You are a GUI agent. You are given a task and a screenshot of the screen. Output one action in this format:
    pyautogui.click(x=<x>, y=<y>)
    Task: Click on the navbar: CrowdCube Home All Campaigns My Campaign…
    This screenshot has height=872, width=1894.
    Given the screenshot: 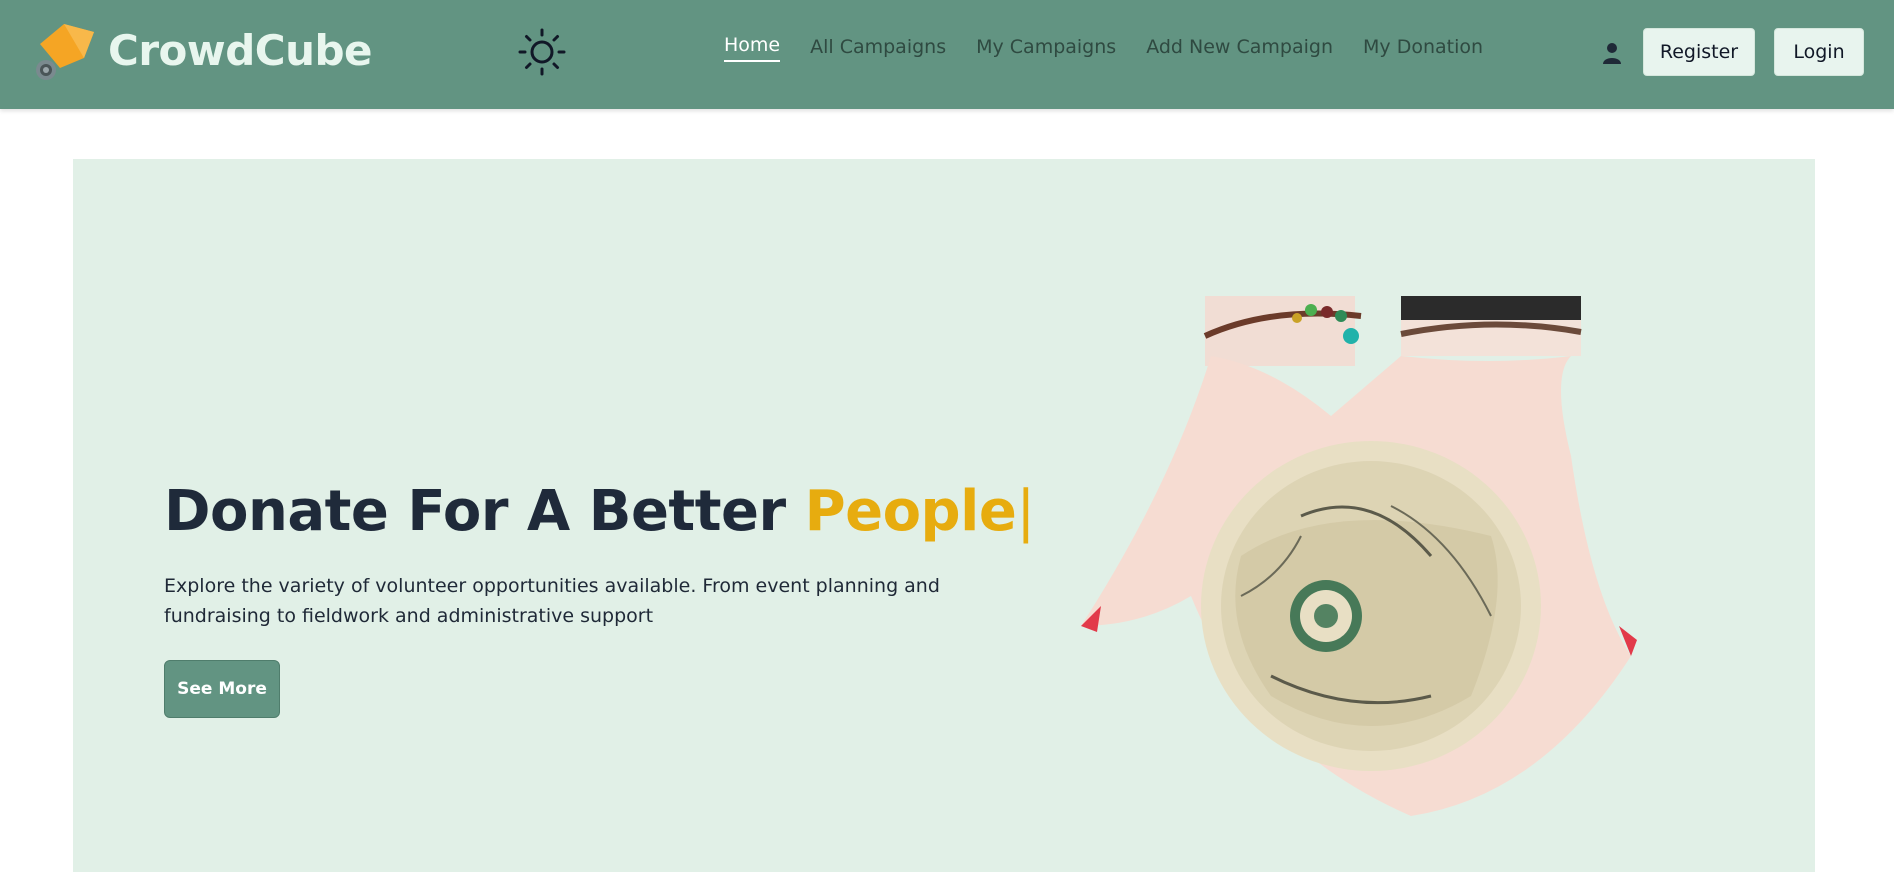 What is the action you would take?
    pyautogui.click(x=947, y=54)
    